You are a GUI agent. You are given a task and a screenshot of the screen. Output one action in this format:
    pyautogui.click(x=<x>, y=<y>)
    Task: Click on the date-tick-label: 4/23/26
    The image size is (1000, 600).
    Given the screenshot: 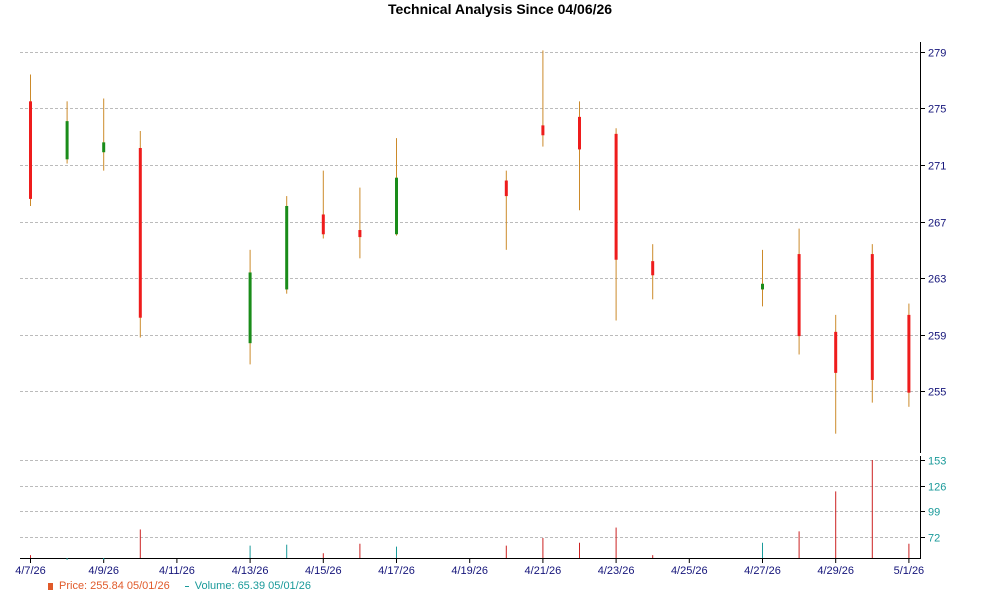 What is the action you would take?
    pyautogui.click(x=616, y=571)
    